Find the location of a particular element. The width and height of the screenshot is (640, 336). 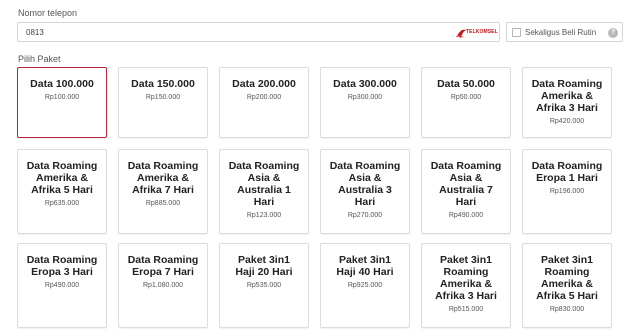

package-name: Data Roaming Eropa 1 Hari is located at coordinates (567, 172).